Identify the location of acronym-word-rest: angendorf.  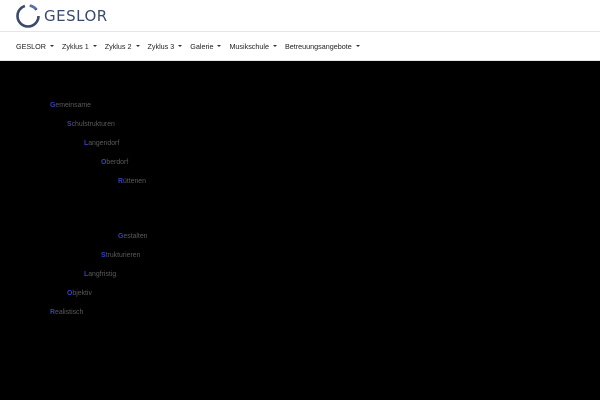
(104, 143).